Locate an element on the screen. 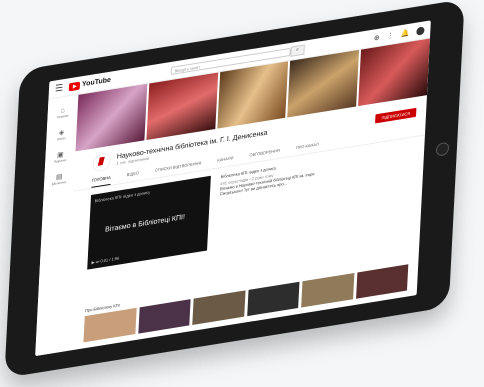 Image resolution: width=484 pixels, height=387 pixels. video-overlay-title: Бібліотека КПІ: відео з допису is located at coordinates (122, 196).